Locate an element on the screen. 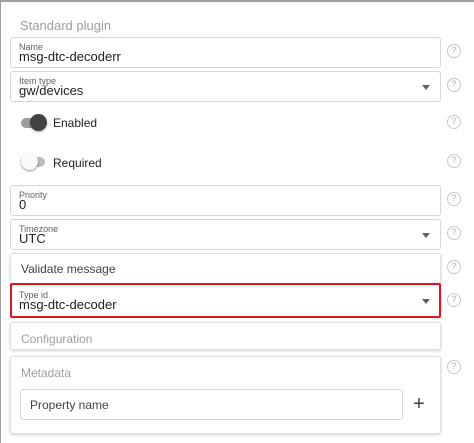  timezone-select: Timezone UTC is located at coordinates (225, 234).